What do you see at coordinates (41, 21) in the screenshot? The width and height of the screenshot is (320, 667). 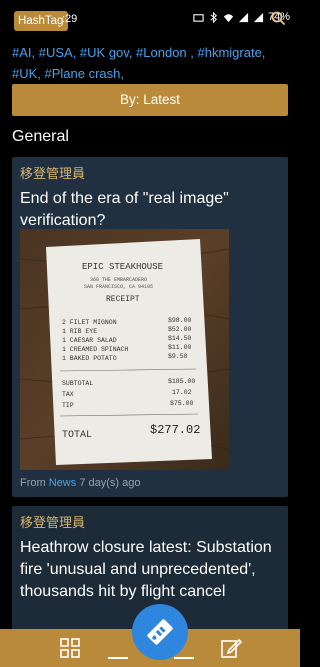 I see `app-label: HashTag` at bounding box center [41, 21].